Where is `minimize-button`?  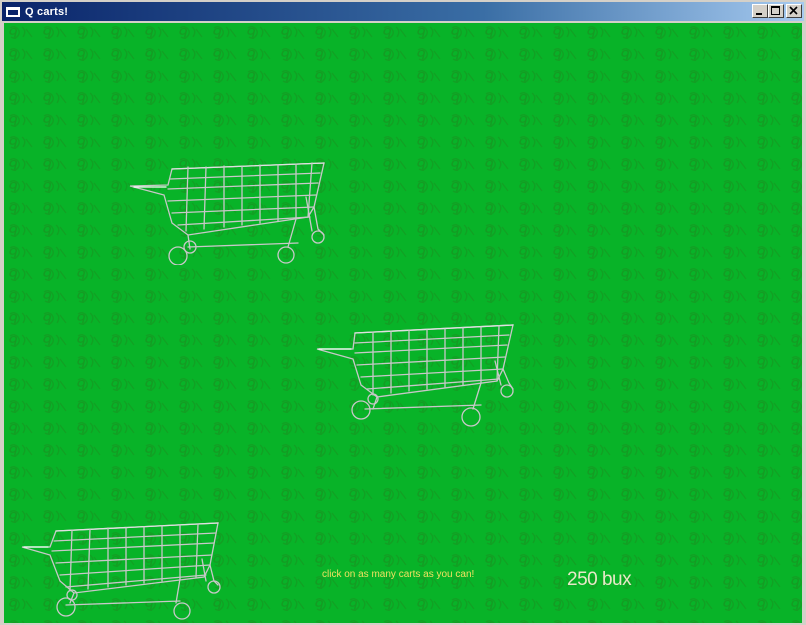 minimize-button is located at coordinates (760, 11).